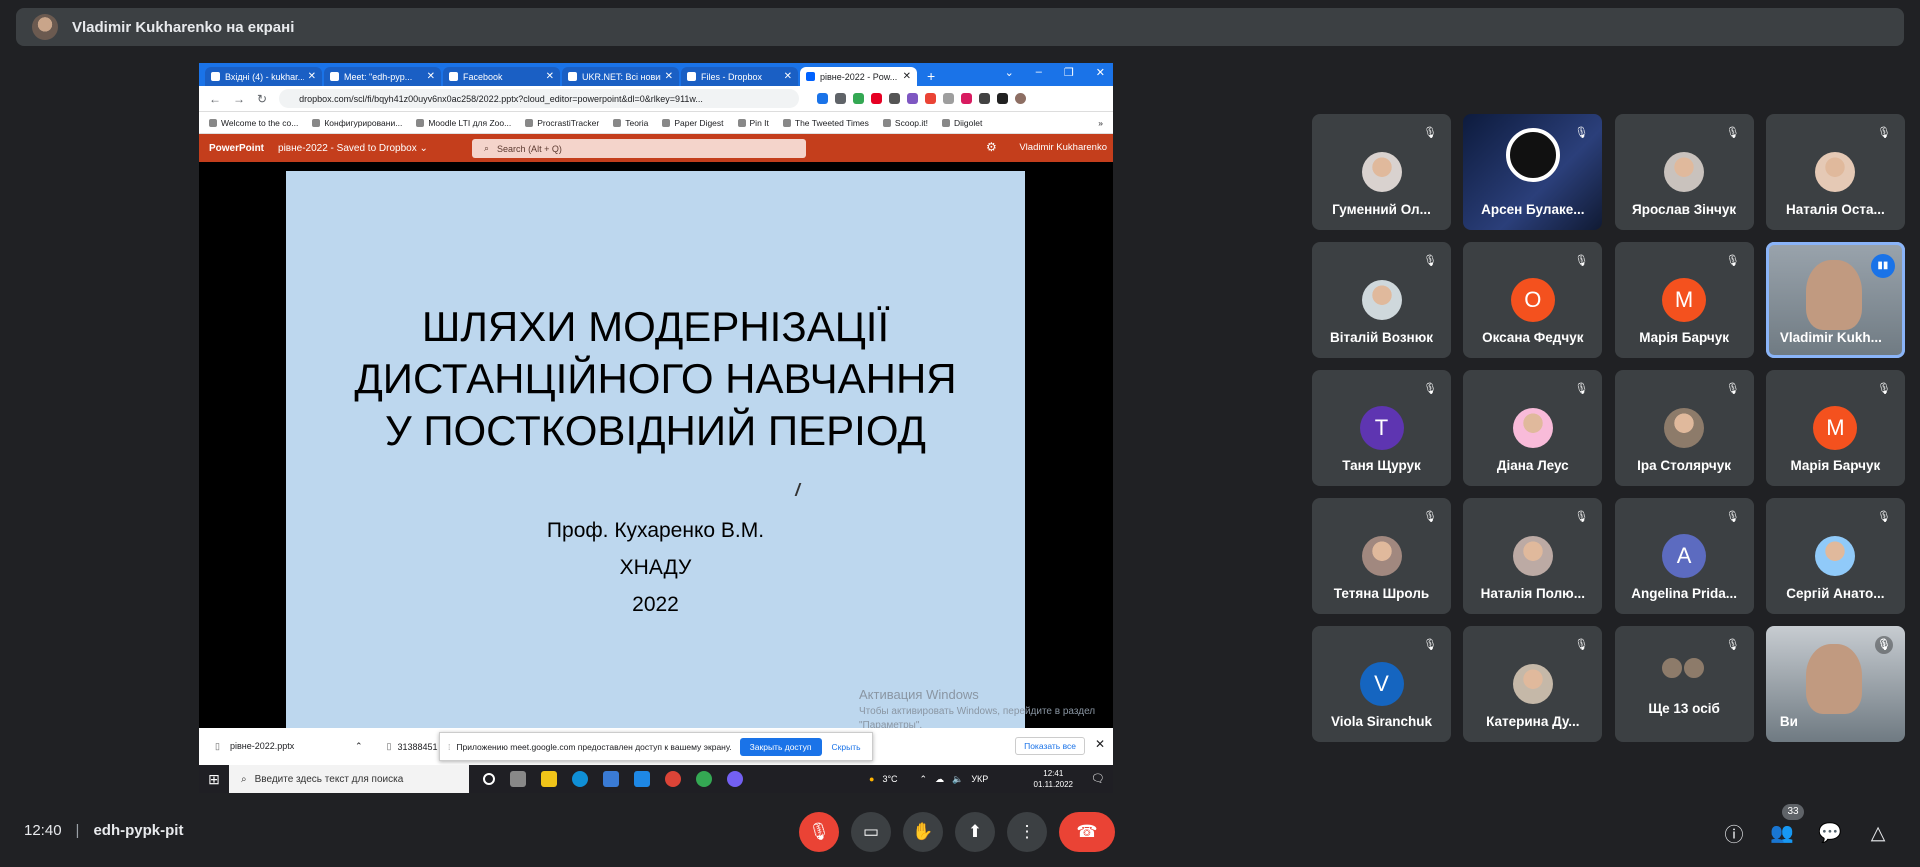 The image size is (1920, 867). I want to click on browser-tab: UKR.NET: Всі новин...✕, so click(620, 76).